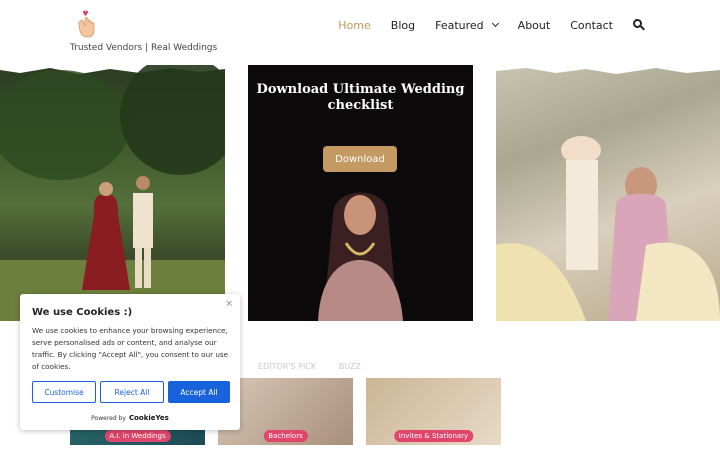 This screenshot has height=450, width=720. I want to click on cookieyes-logo: CookieYes, so click(149, 418).